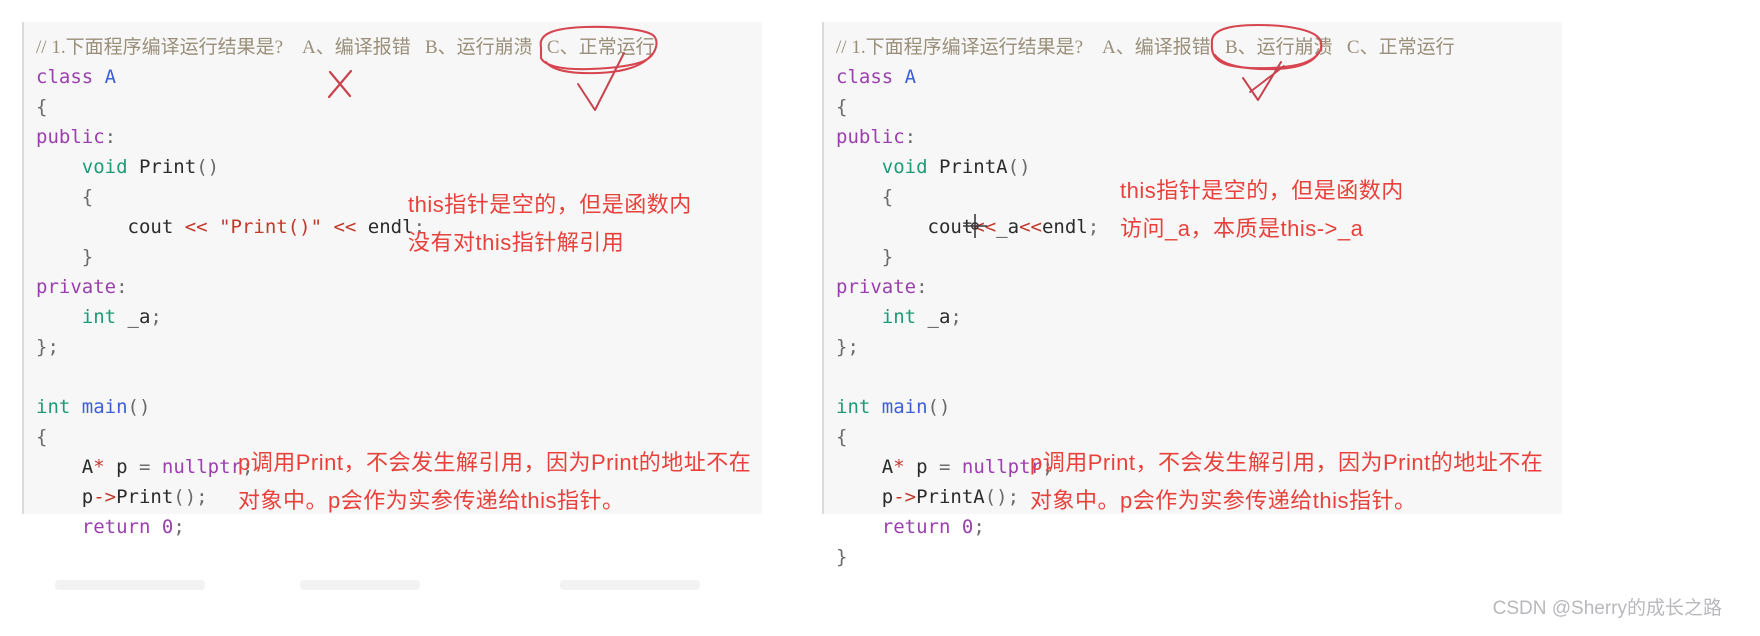 Image resolution: width=1760 pixels, height=636 pixels. I want to click on code-line: void Print(), so click(345, 167).